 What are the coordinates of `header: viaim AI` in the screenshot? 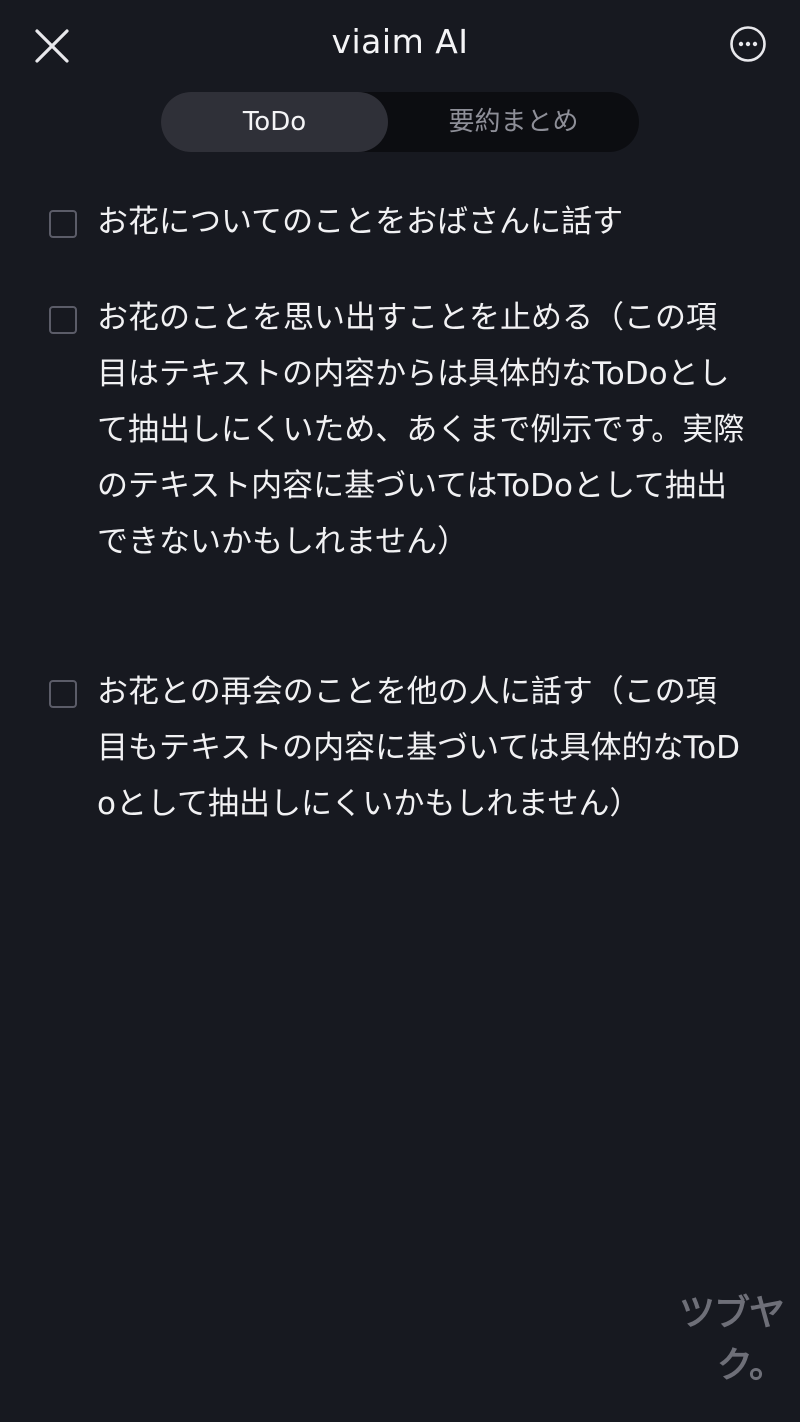 It's located at (400, 45).